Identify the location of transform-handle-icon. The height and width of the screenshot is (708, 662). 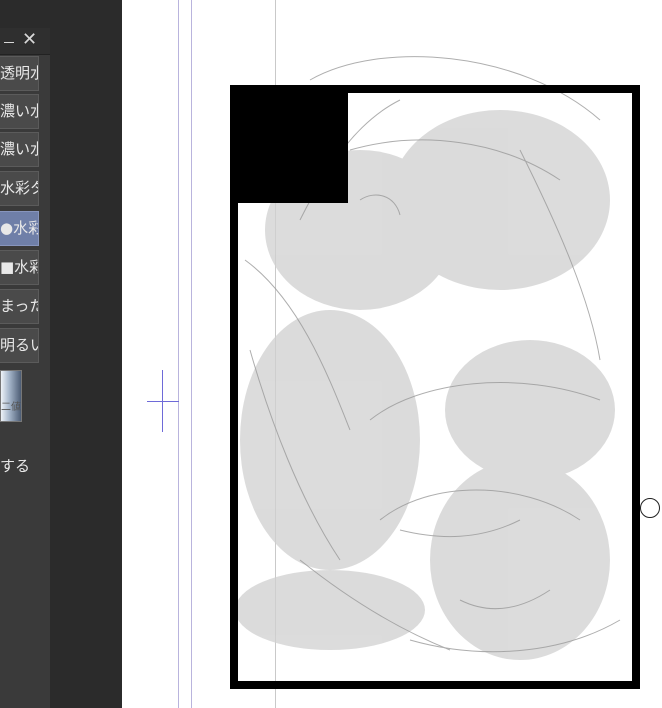
(650, 508).